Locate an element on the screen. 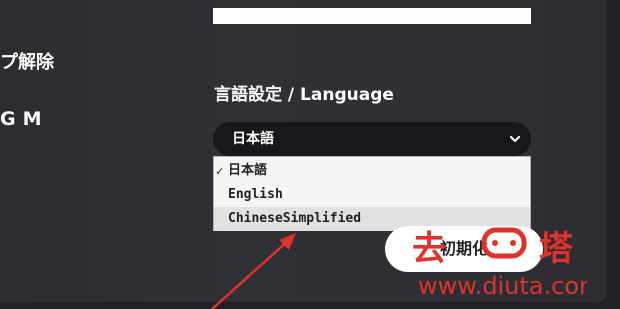  chevron-down-icon is located at coordinates (515, 139).